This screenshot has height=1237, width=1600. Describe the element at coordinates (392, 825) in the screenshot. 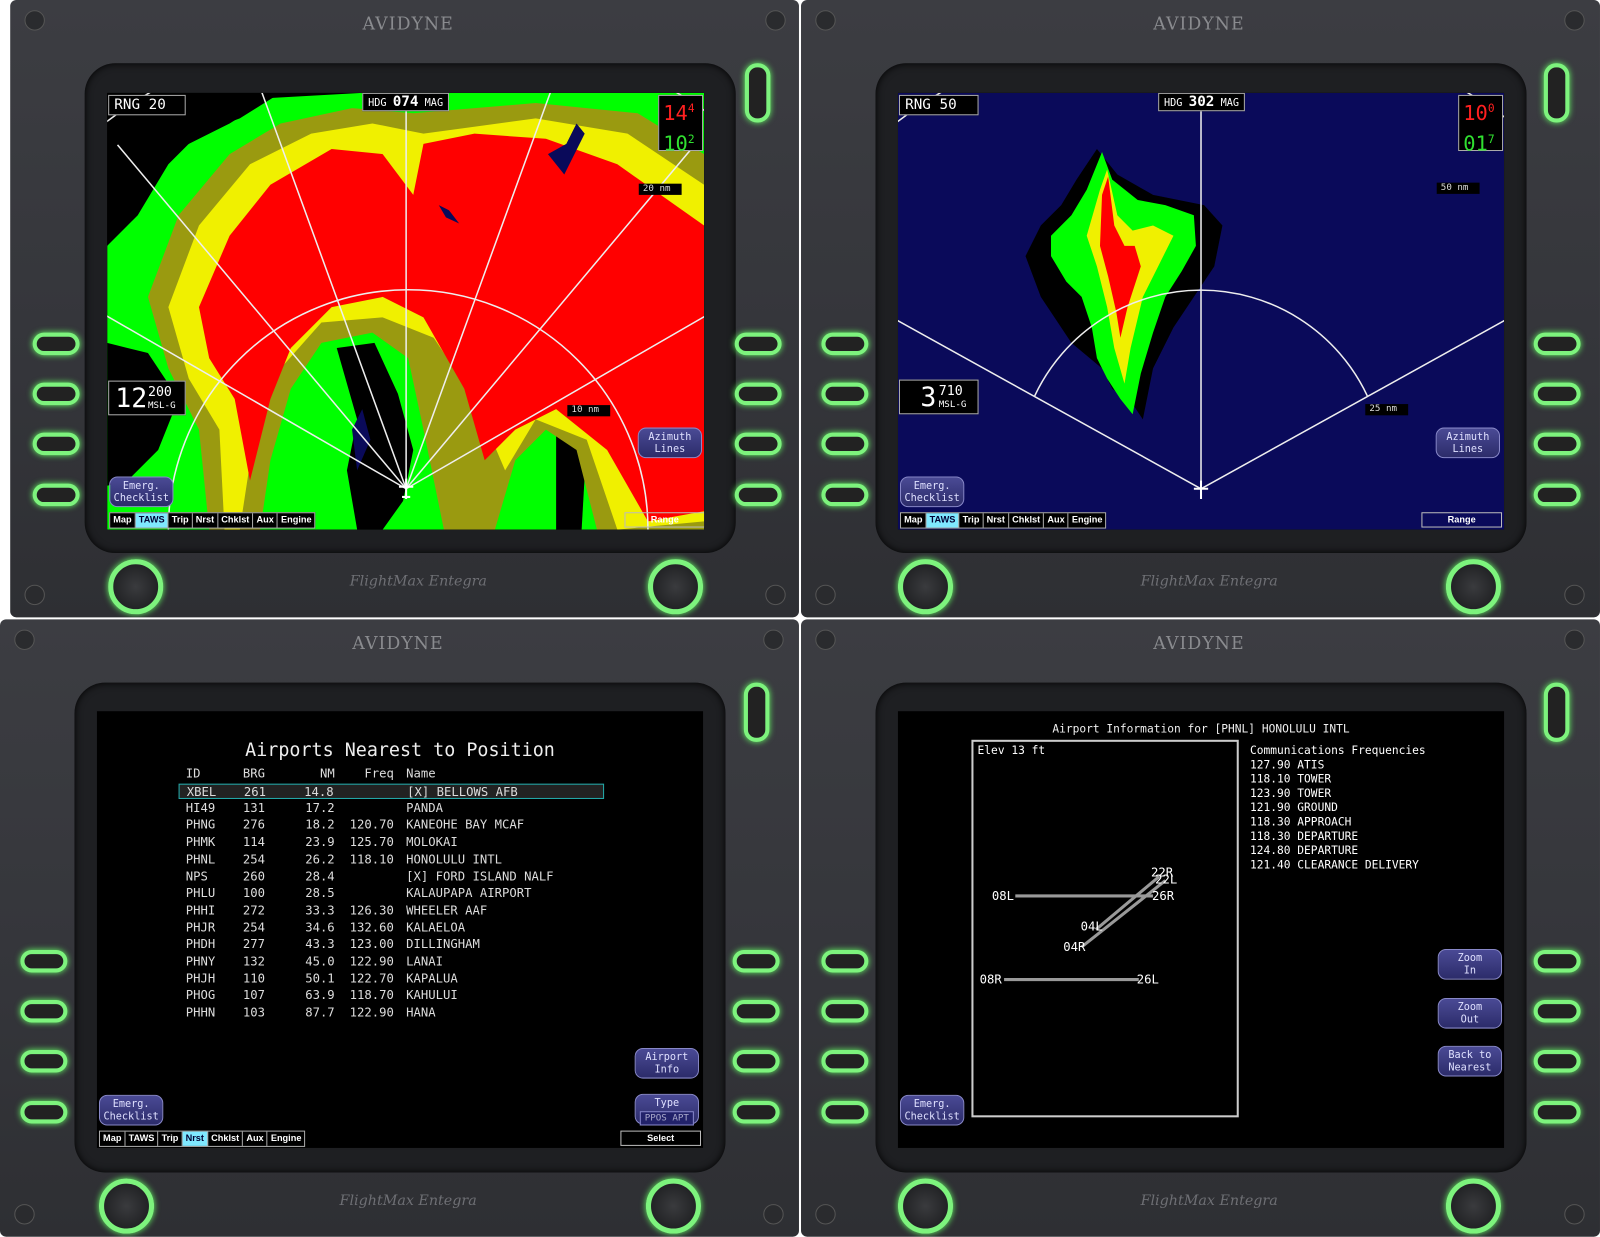

I see `table-row: PHNG 276 18.2 120.70 KANEOHE BAY MCAF` at that location.